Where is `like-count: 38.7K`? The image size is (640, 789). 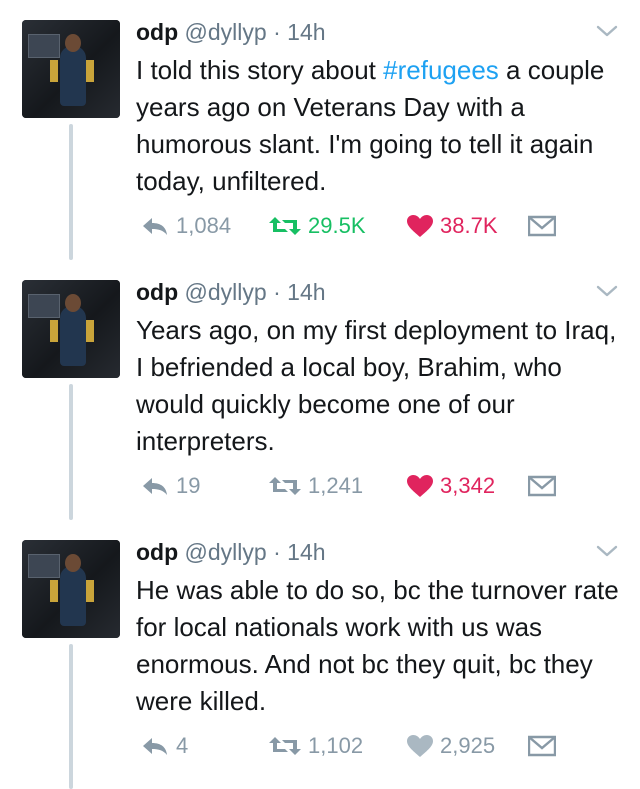
like-count: 38.7K is located at coordinates (469, 225).